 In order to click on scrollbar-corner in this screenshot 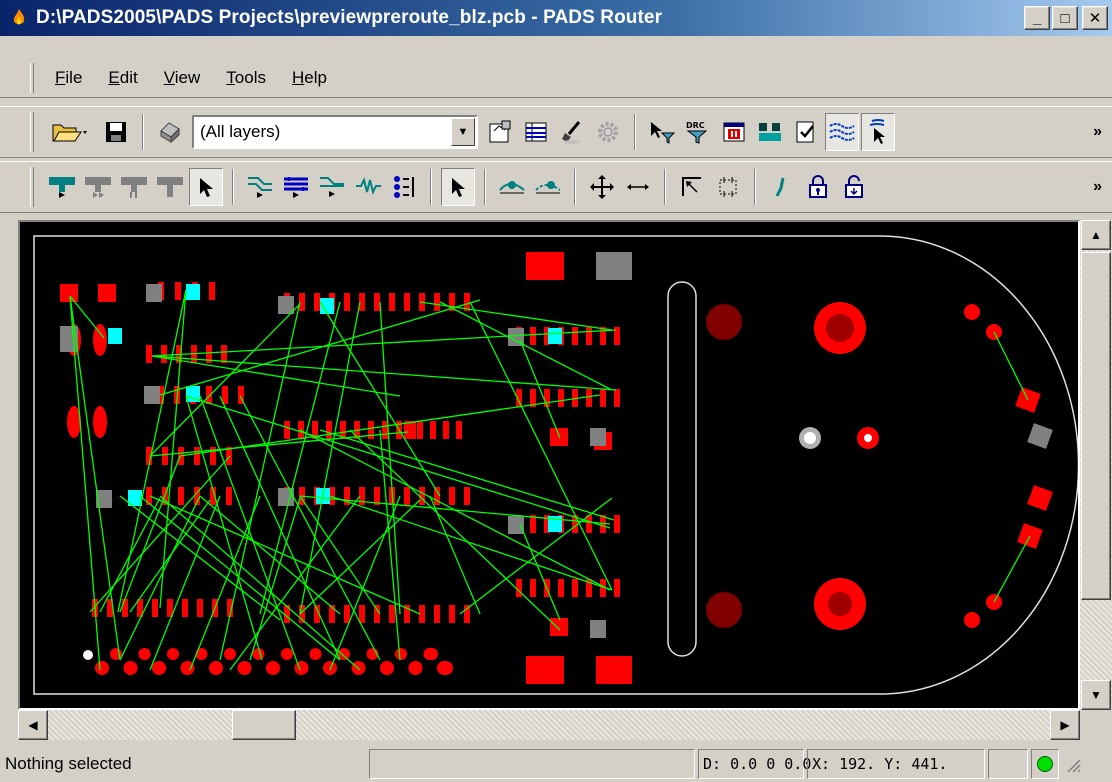, I will do `click(1096, 725)`.